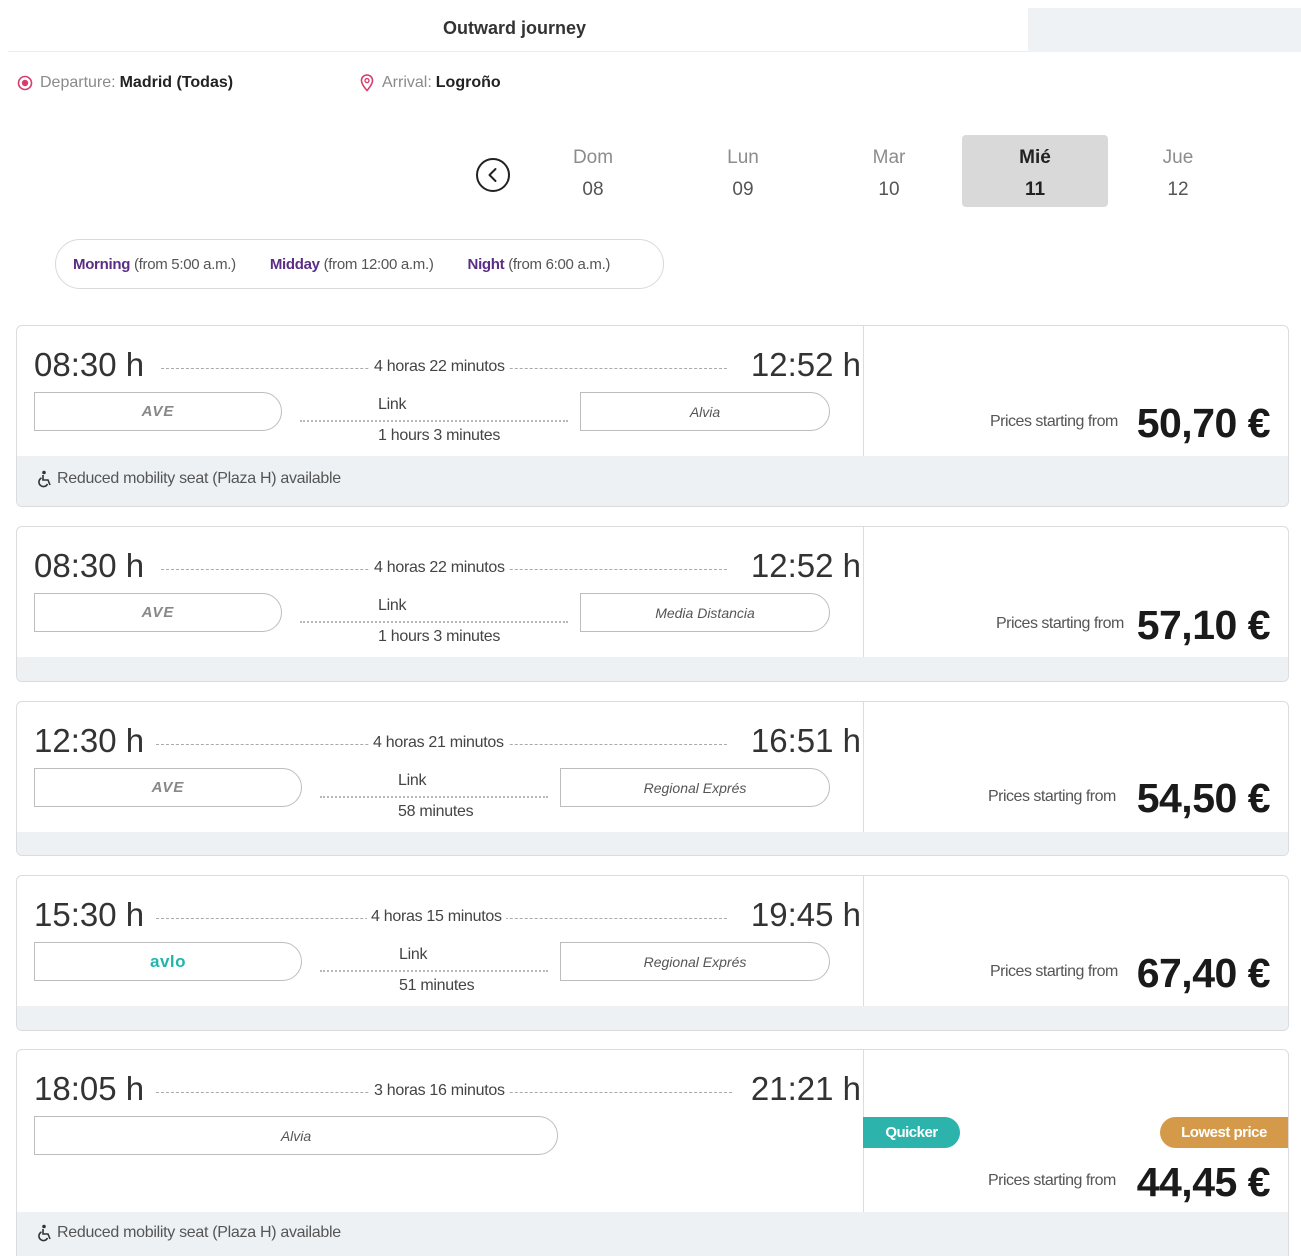 This screenshot has width=1301, height=1256. Describe the element at coordinates (889, 157) in the screenshot. I see `date-day: Mar` at that location.